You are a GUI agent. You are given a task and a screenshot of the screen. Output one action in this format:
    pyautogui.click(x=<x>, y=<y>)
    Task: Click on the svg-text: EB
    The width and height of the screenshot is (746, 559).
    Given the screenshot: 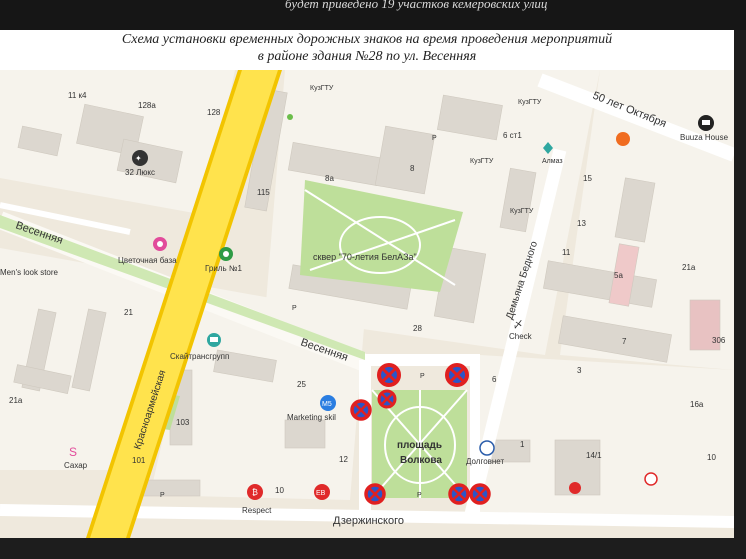 What is the action you would take?
    pyautogui.click(x=321, y=493)
    